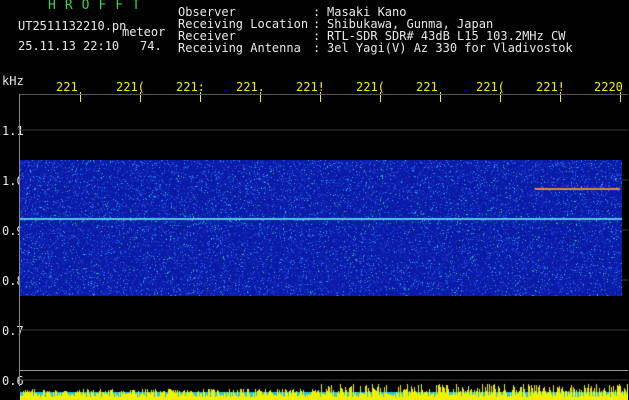 The width and height of the screenshot is (629, 400). What do you see at coordinates (450, 48) in the screenshot?
I see `antenna-value: 3el Yagi(V) Az 330 for Vladivostok` at bounding box center [450, 48].